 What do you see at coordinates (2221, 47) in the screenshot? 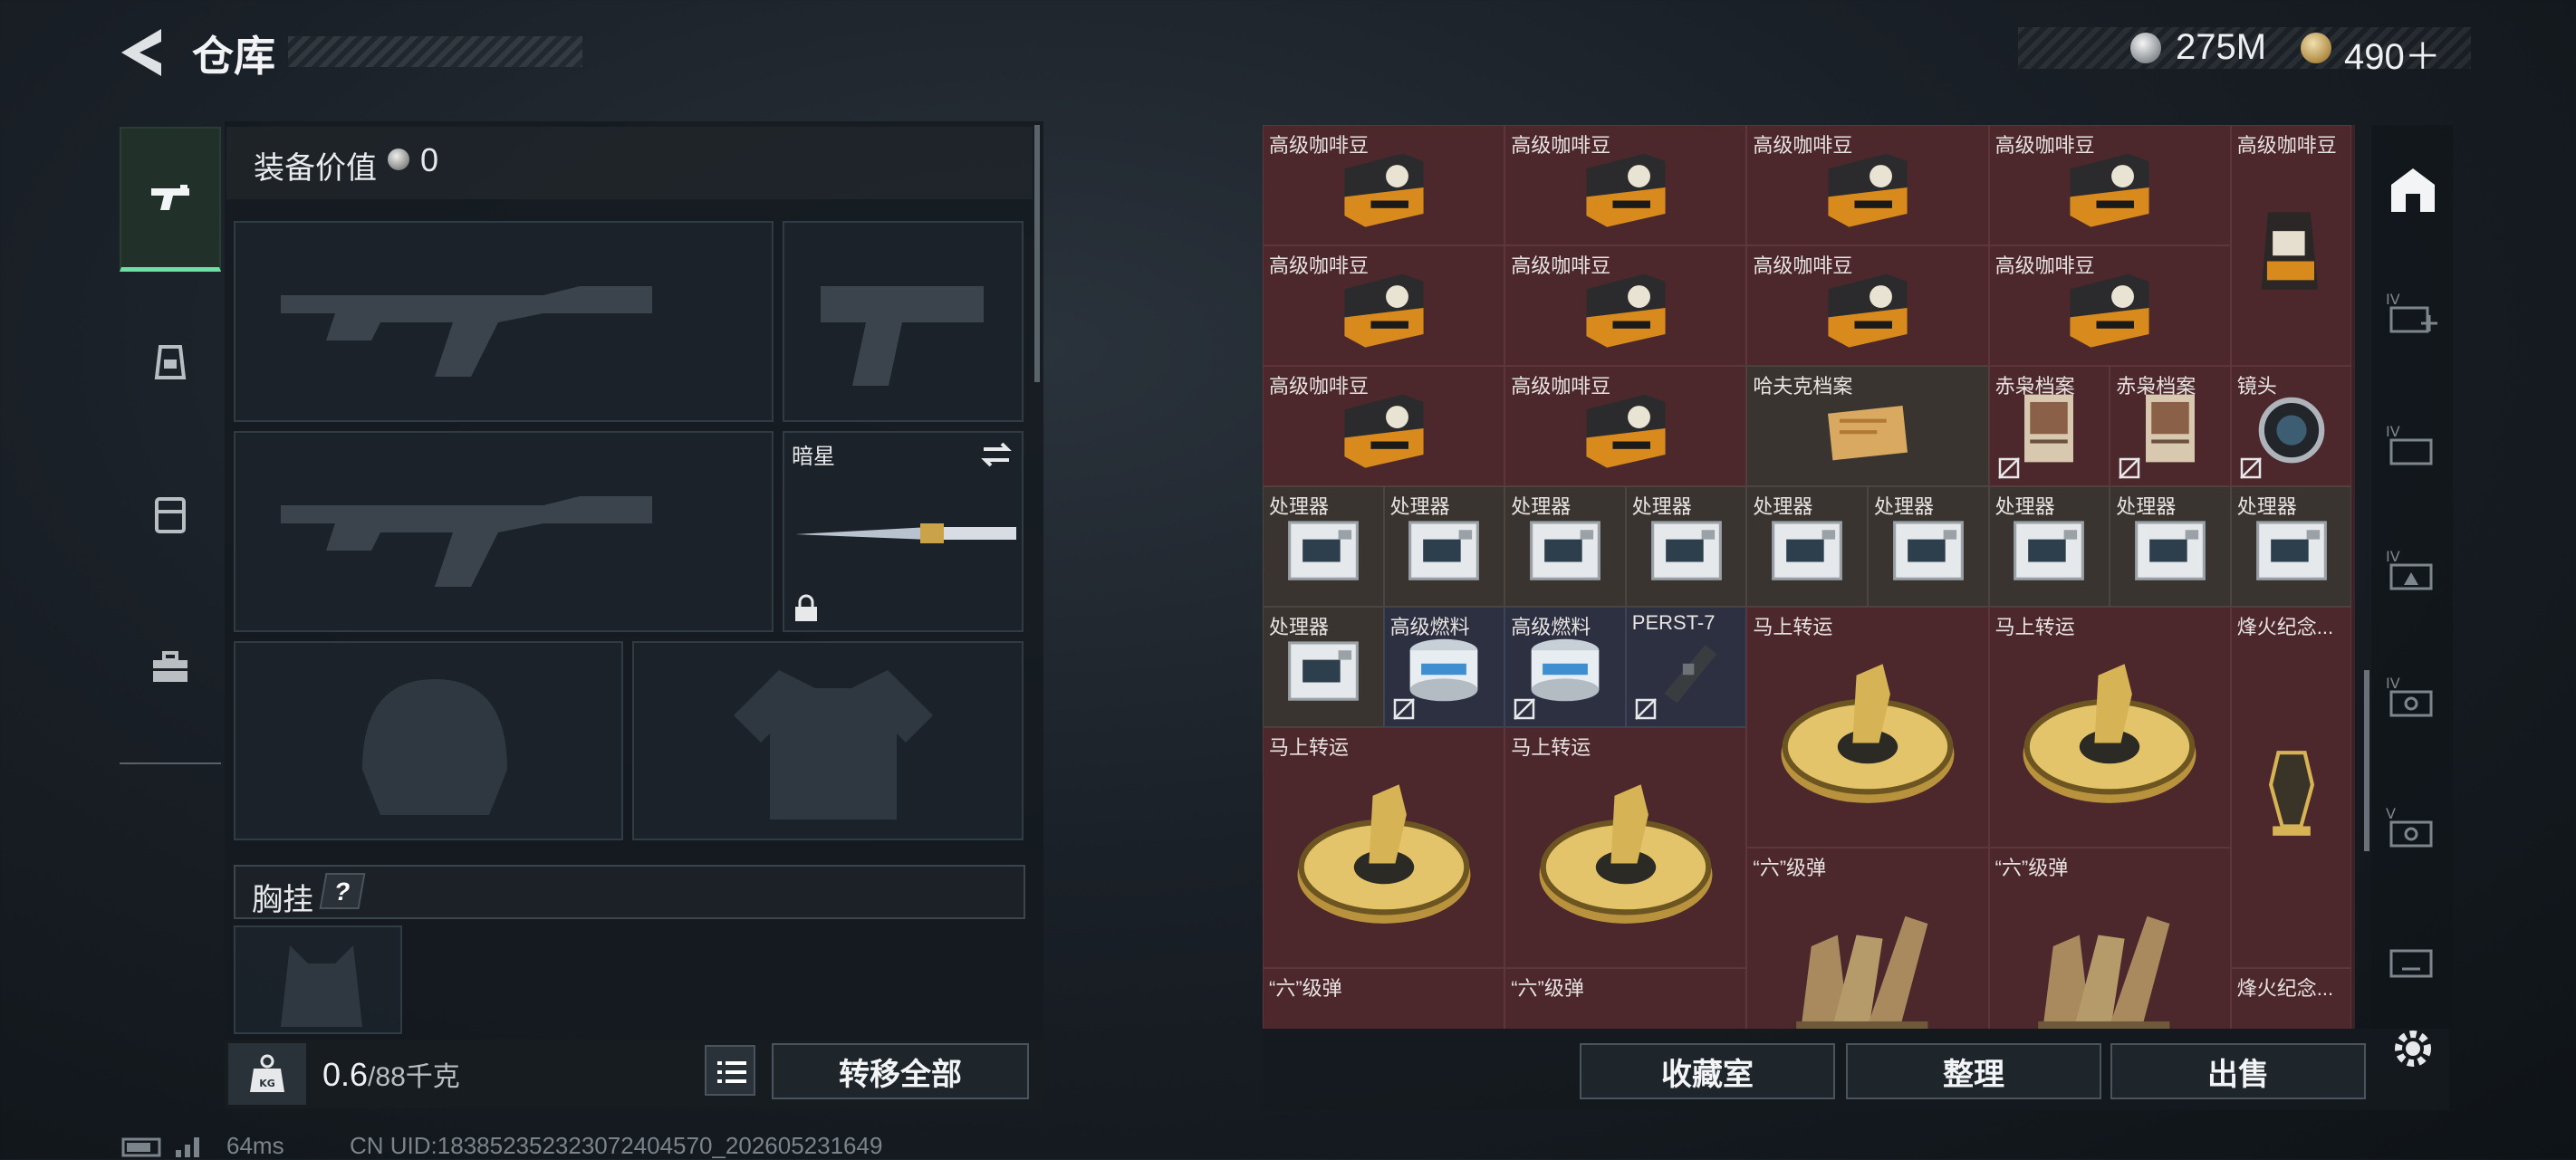
I see `silver-currency-amount: 275M` at bounding box center [2221, 47].